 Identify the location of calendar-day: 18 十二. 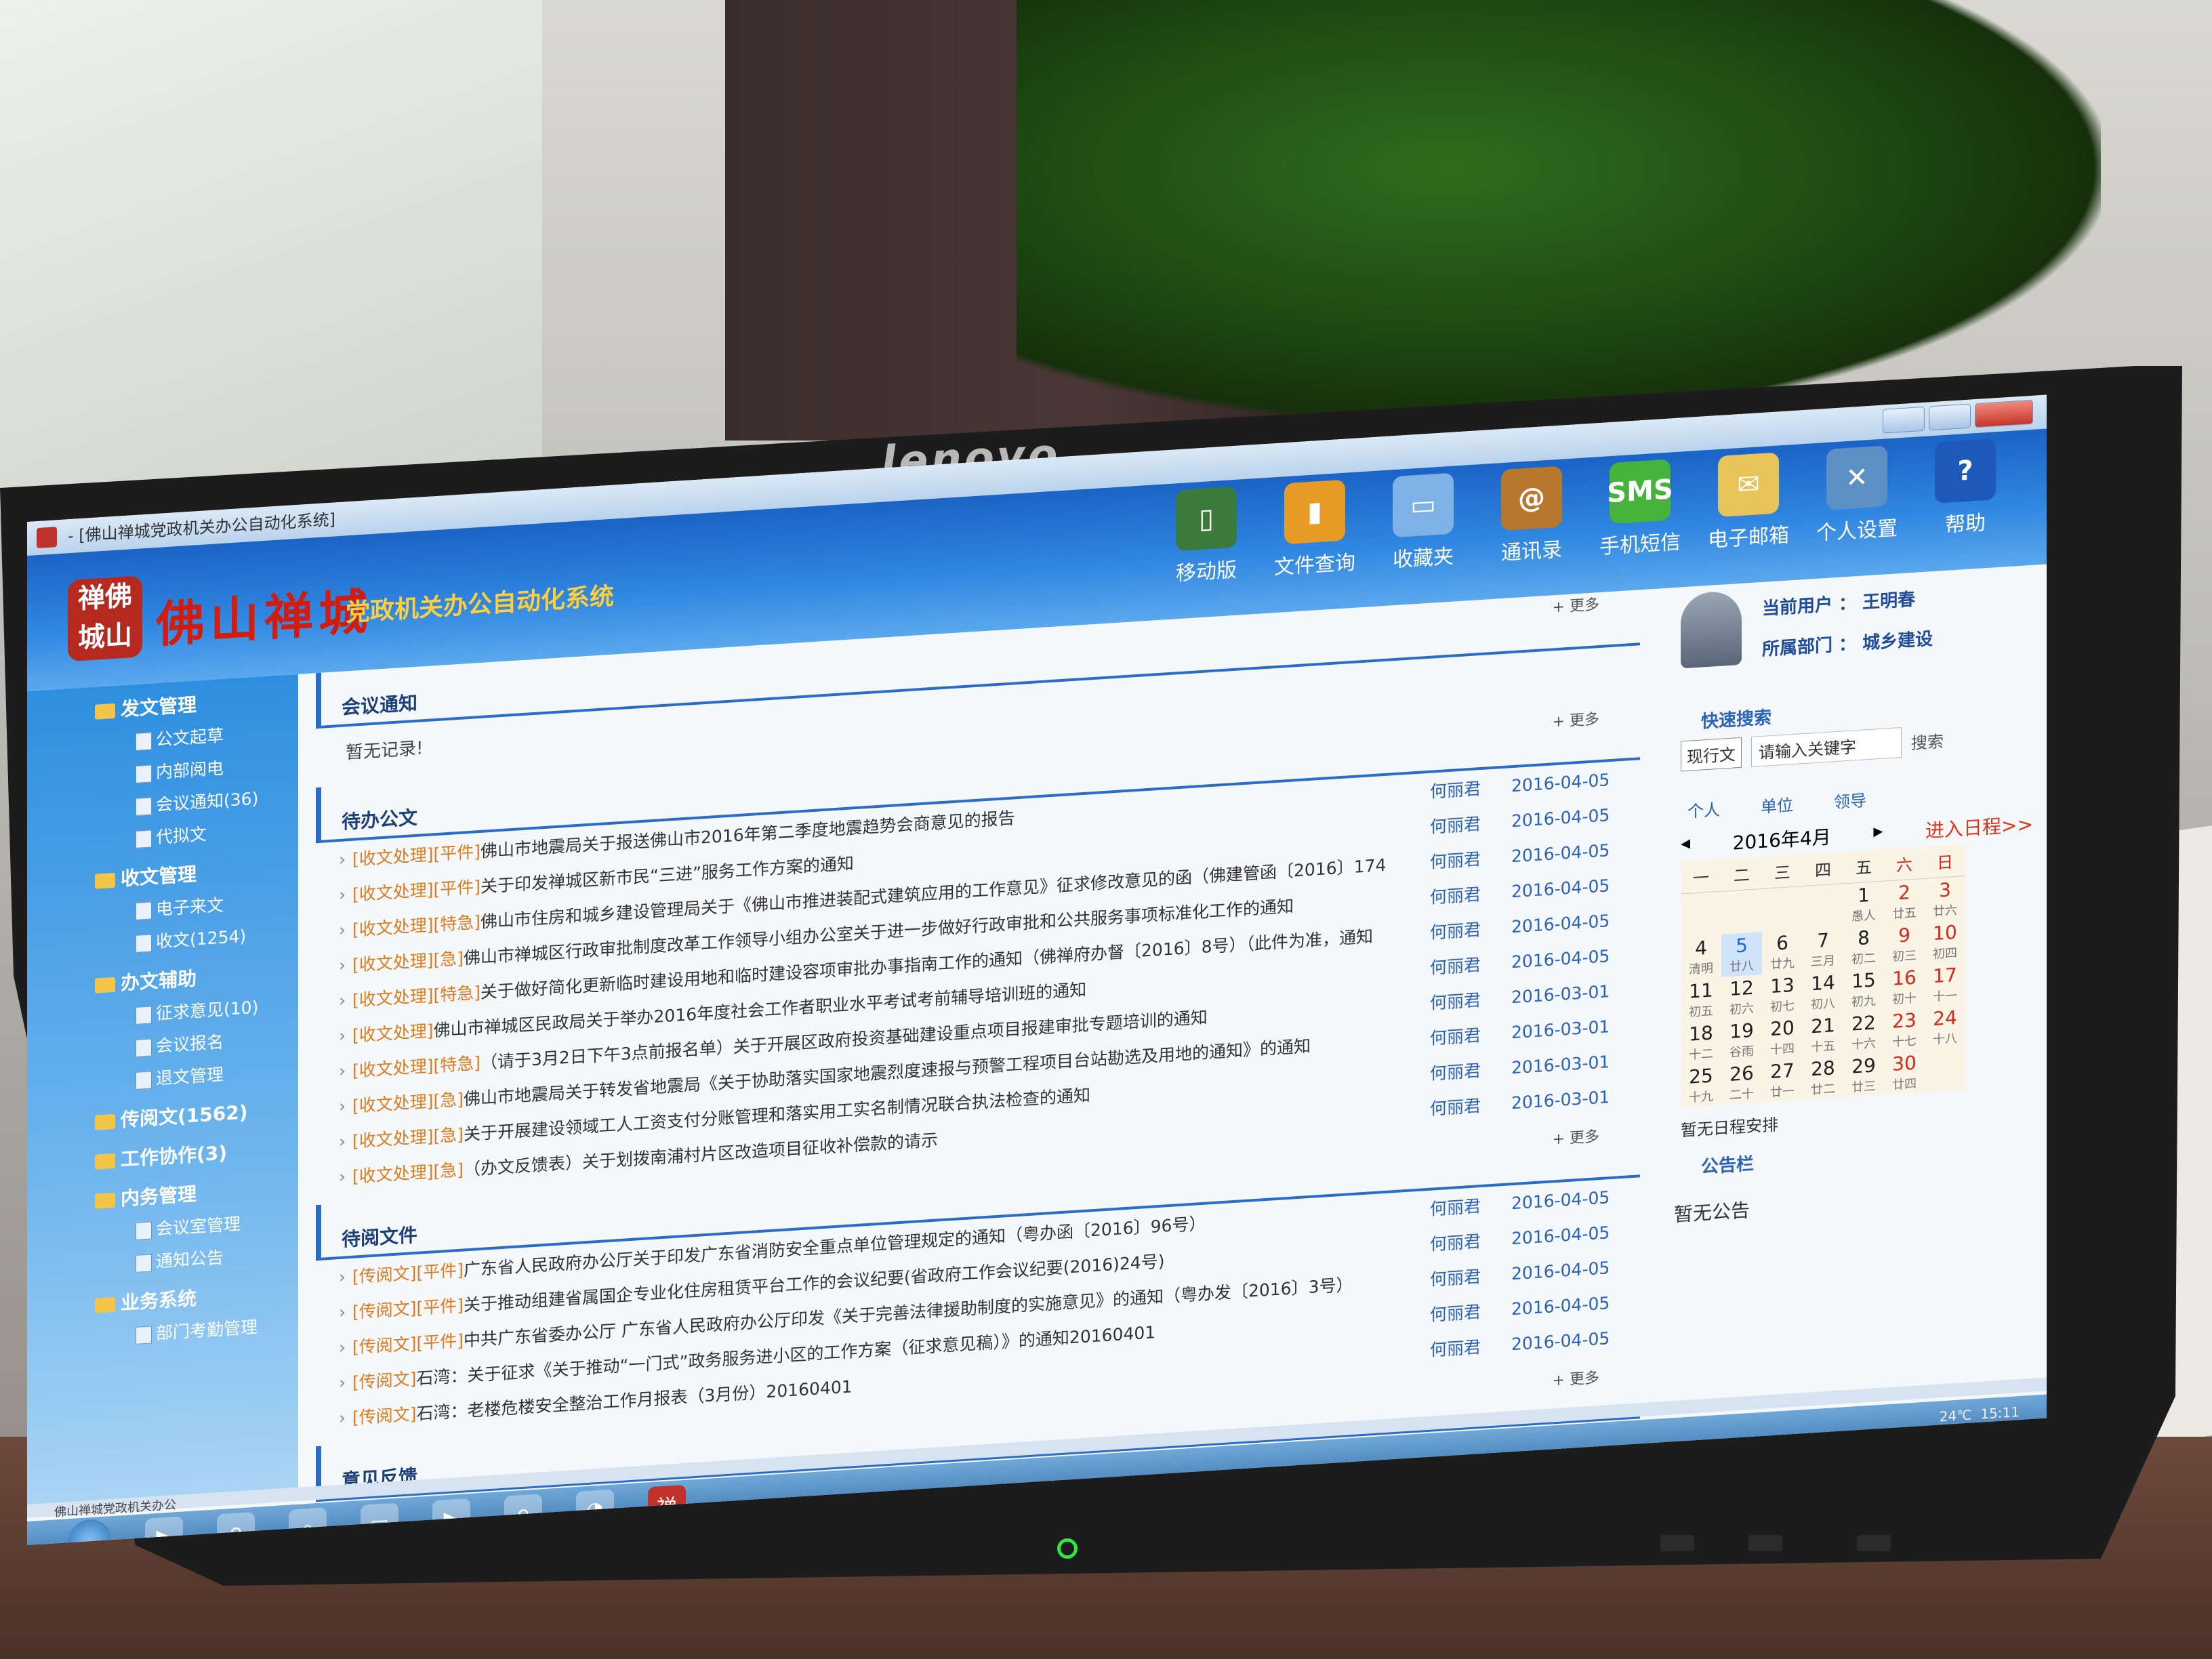
(1701, 1042).